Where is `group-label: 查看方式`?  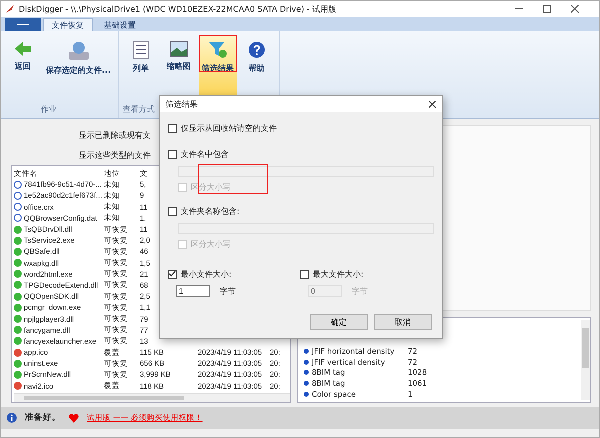
group-label: 查看方式 is located at coordinates (139, 110).